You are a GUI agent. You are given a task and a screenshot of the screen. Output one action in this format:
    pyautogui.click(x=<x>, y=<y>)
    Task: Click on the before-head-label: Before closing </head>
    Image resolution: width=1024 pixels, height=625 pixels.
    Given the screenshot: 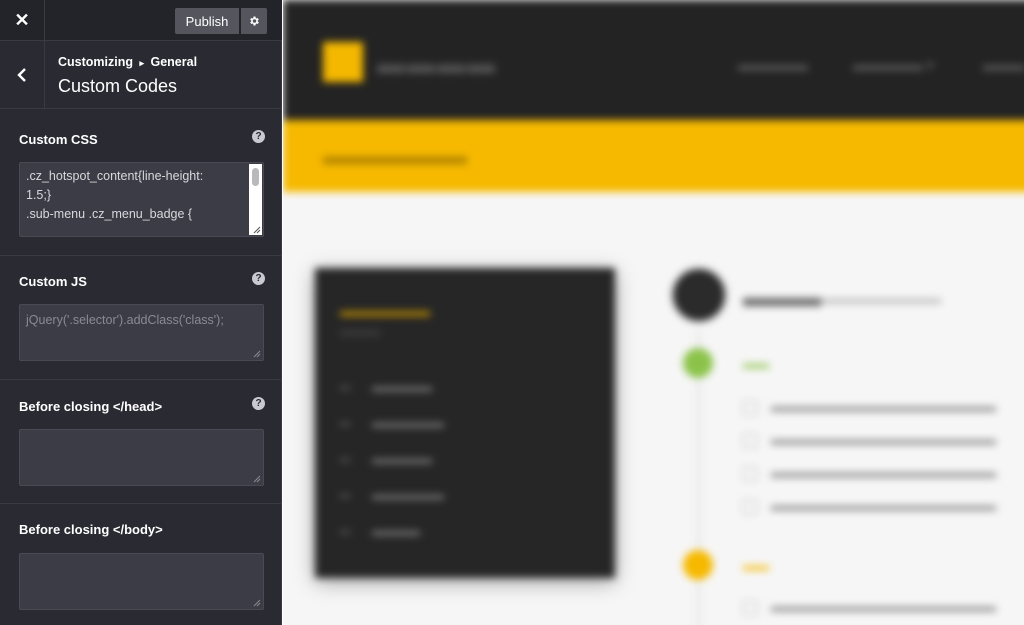 What is the action you would take?
    pyautogui.click(x=91, y=406)
    